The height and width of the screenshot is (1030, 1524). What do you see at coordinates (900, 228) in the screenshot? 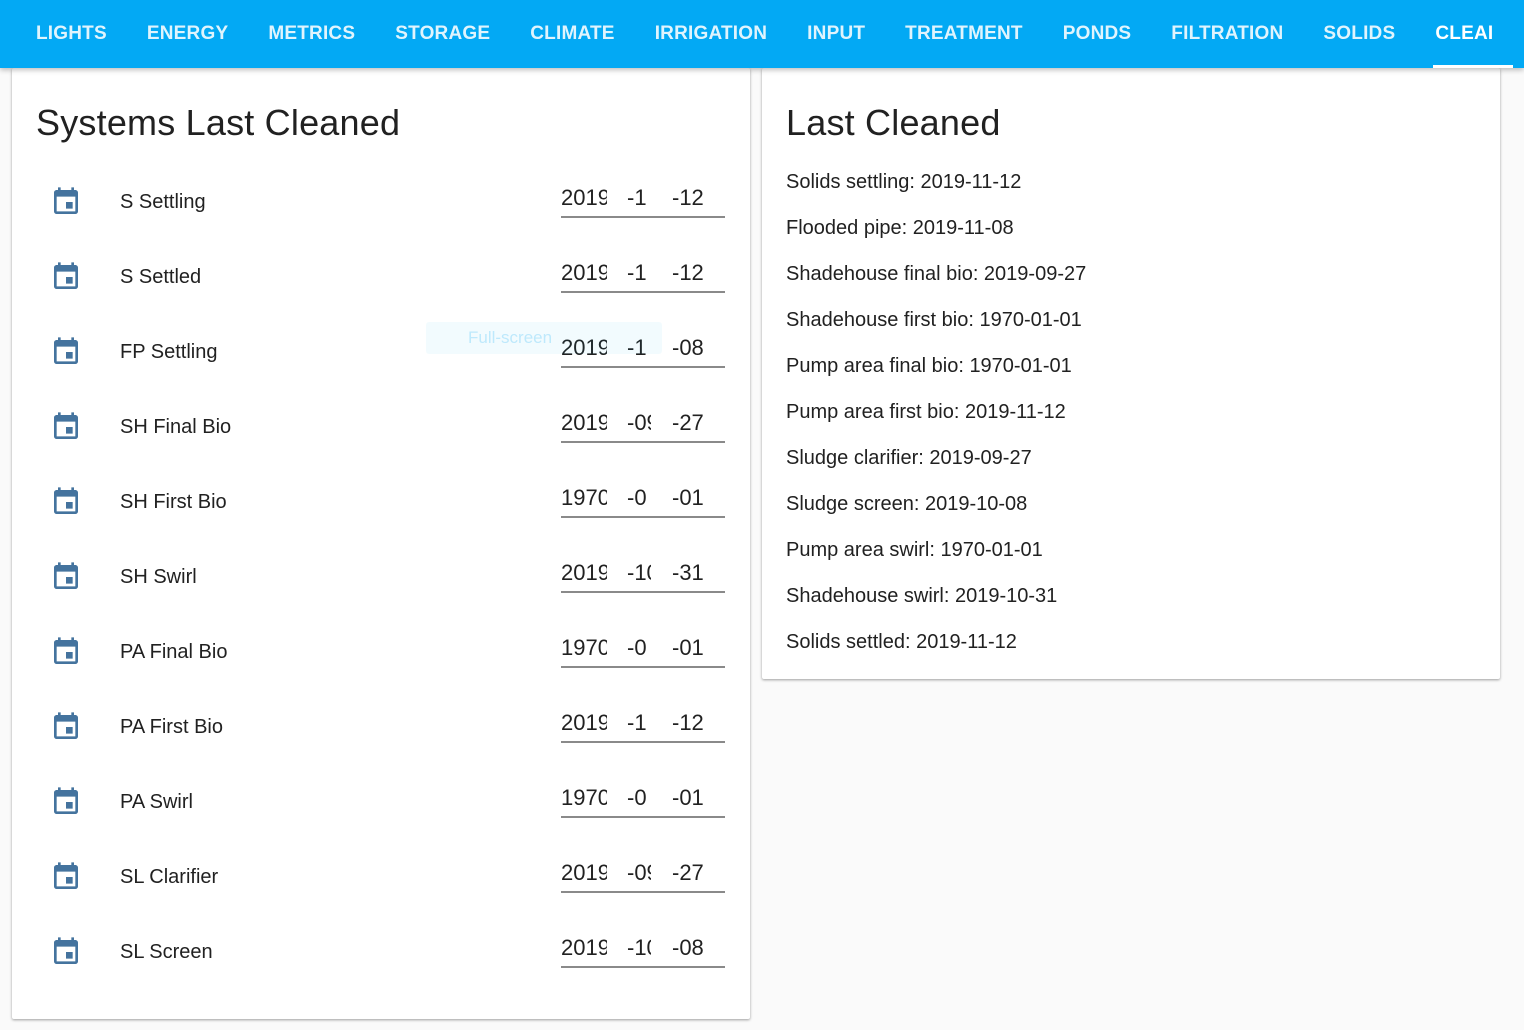
I see `last-cleaned-item: Flooded pipe: 2019-11-08` at bounding box center [900, 228].